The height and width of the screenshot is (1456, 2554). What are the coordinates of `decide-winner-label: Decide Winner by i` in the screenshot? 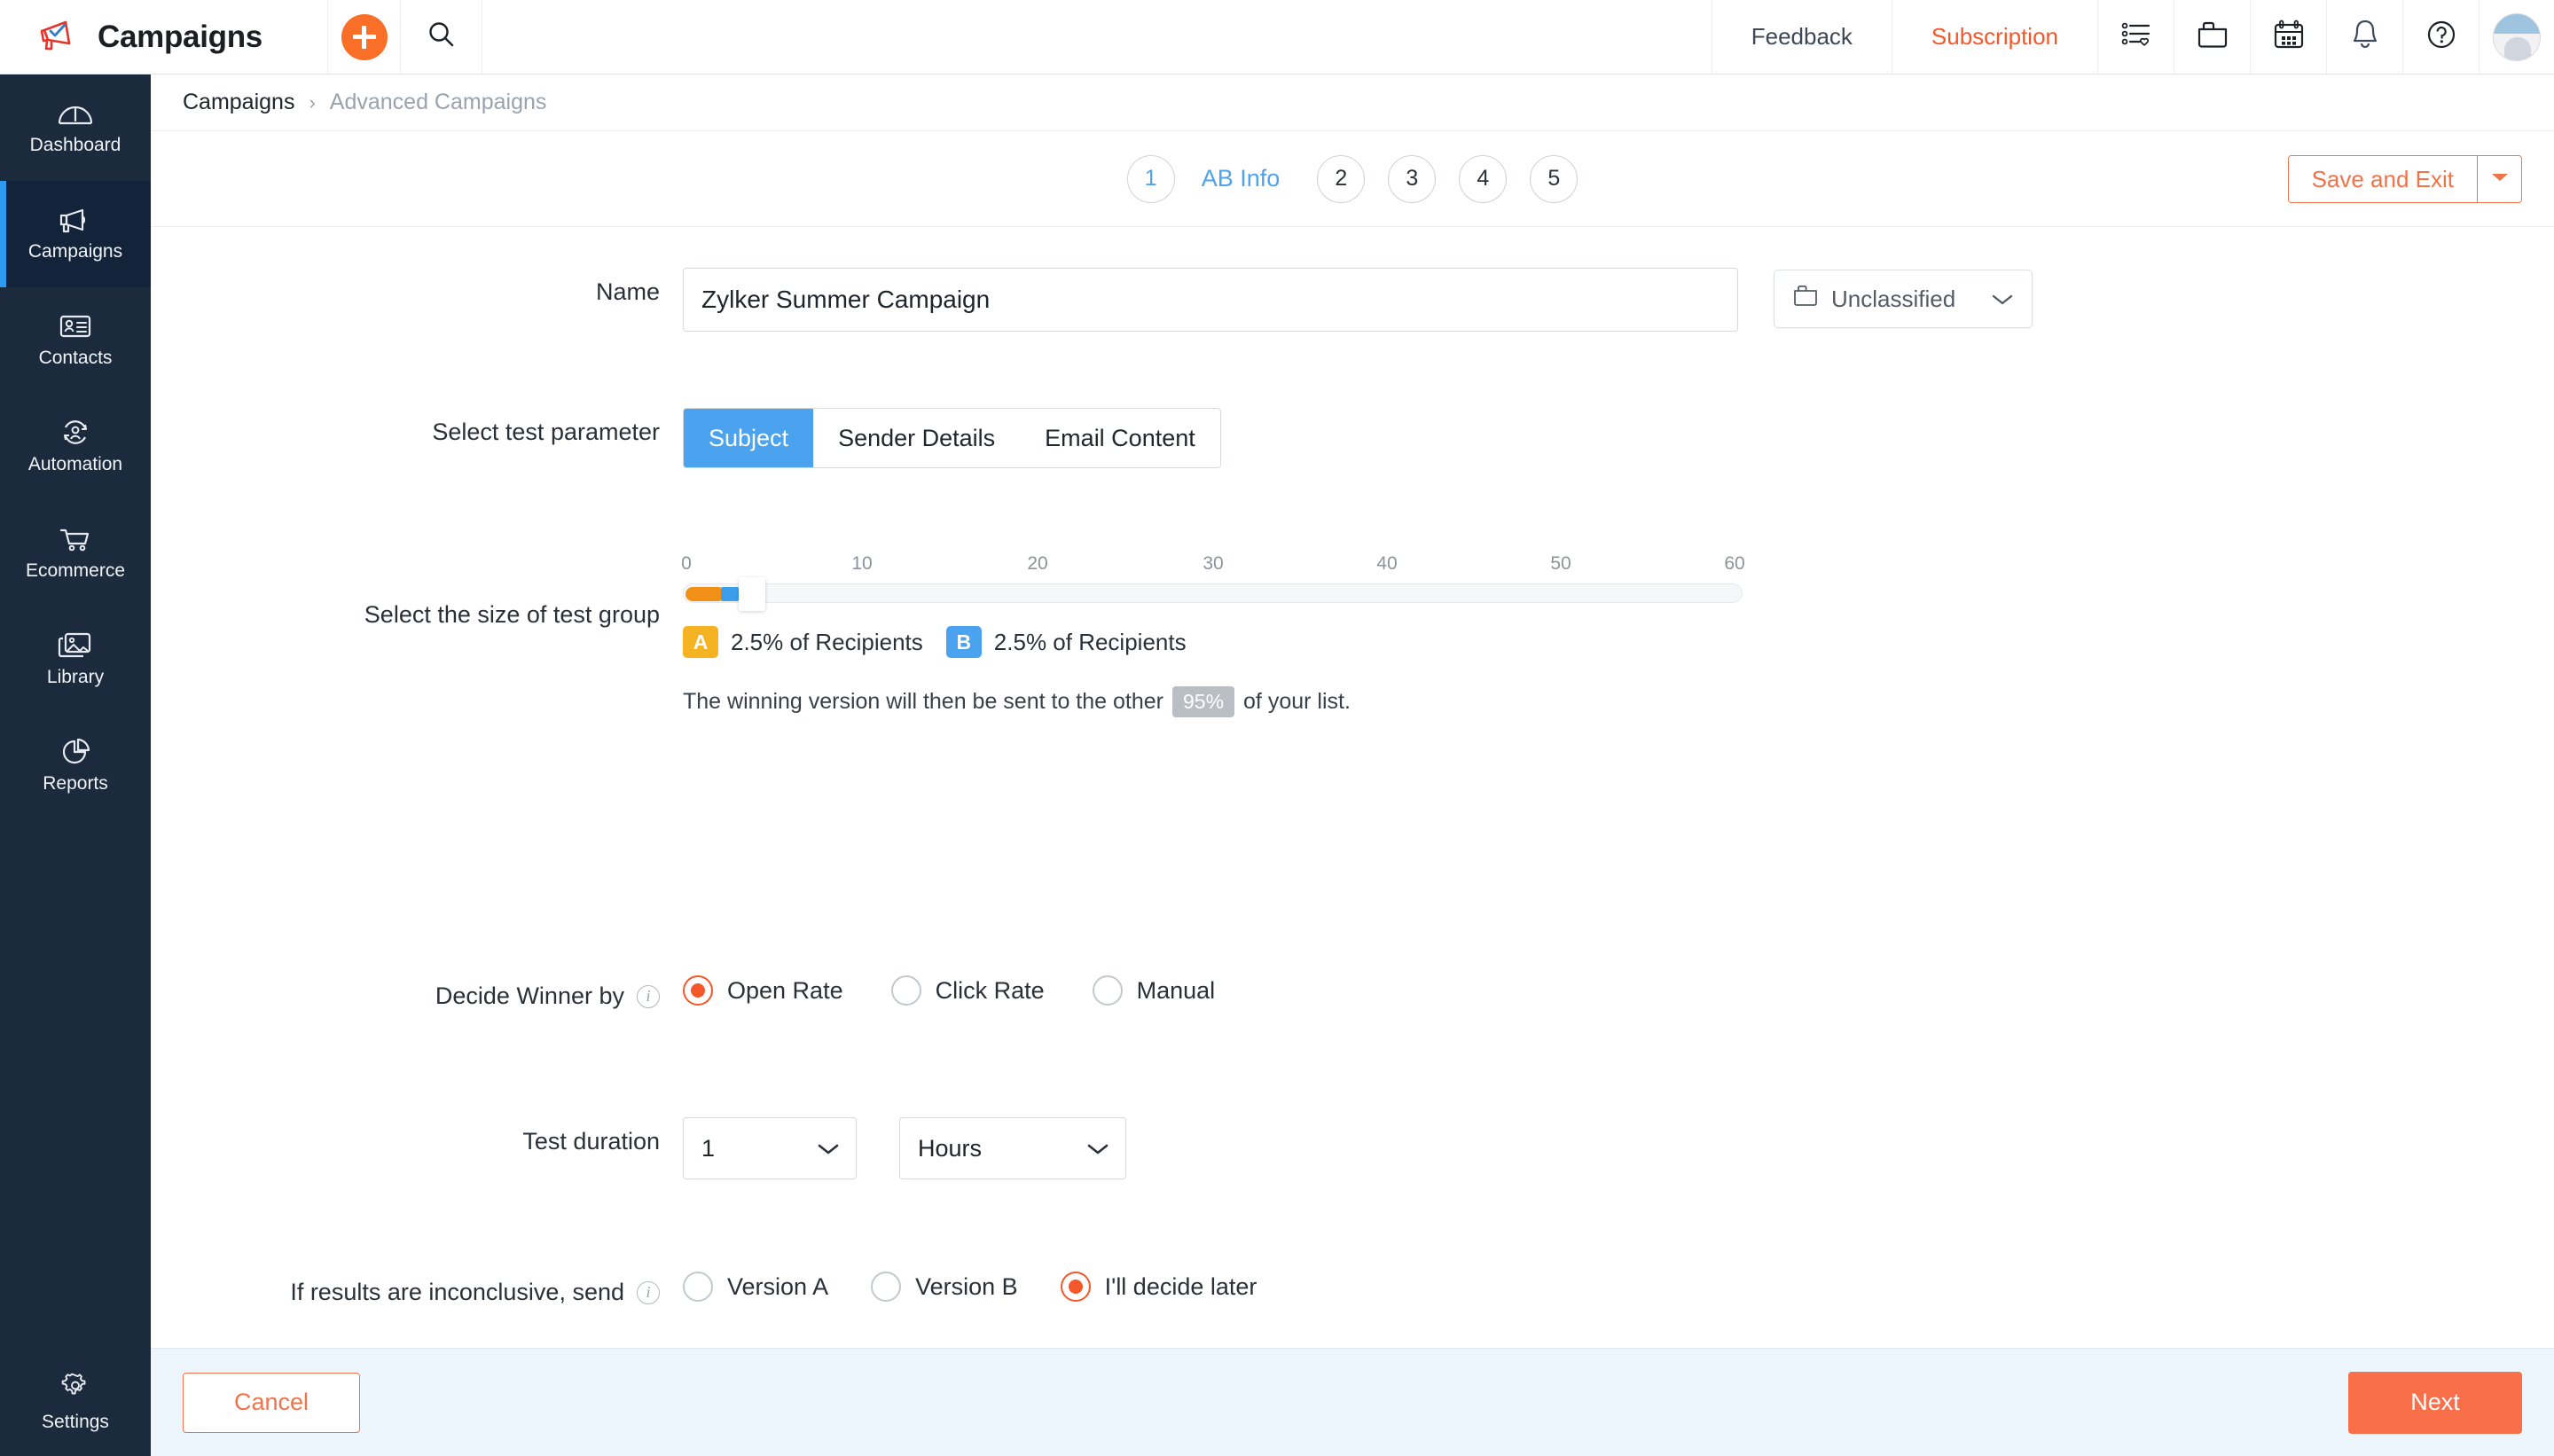 It's located at (417, 991).